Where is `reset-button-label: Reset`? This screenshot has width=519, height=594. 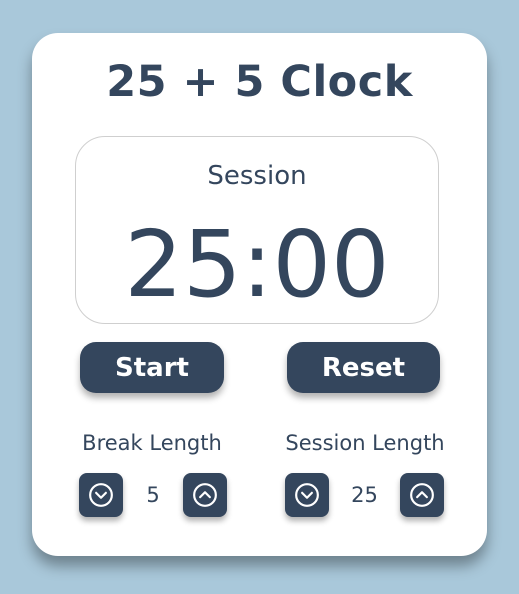 reset-button-label: Reset is located at coordinates (363, 367).